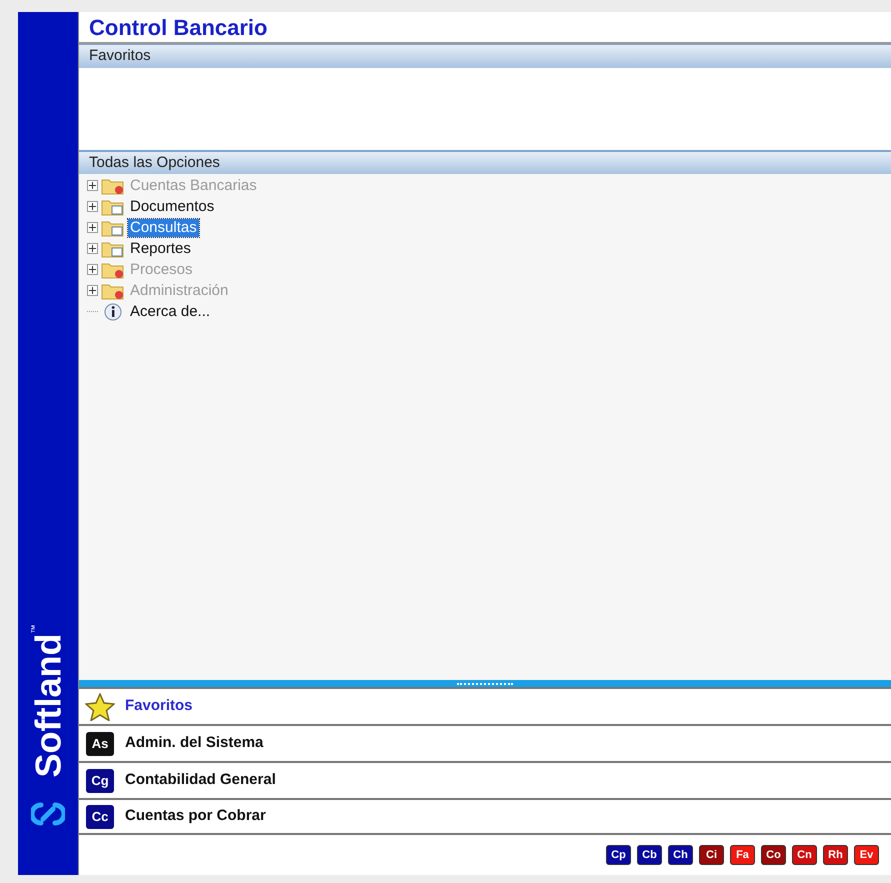  Describe the element at coordinates (649, 855) in the screenshot. I see `module-shortcut: Cb` at that location.